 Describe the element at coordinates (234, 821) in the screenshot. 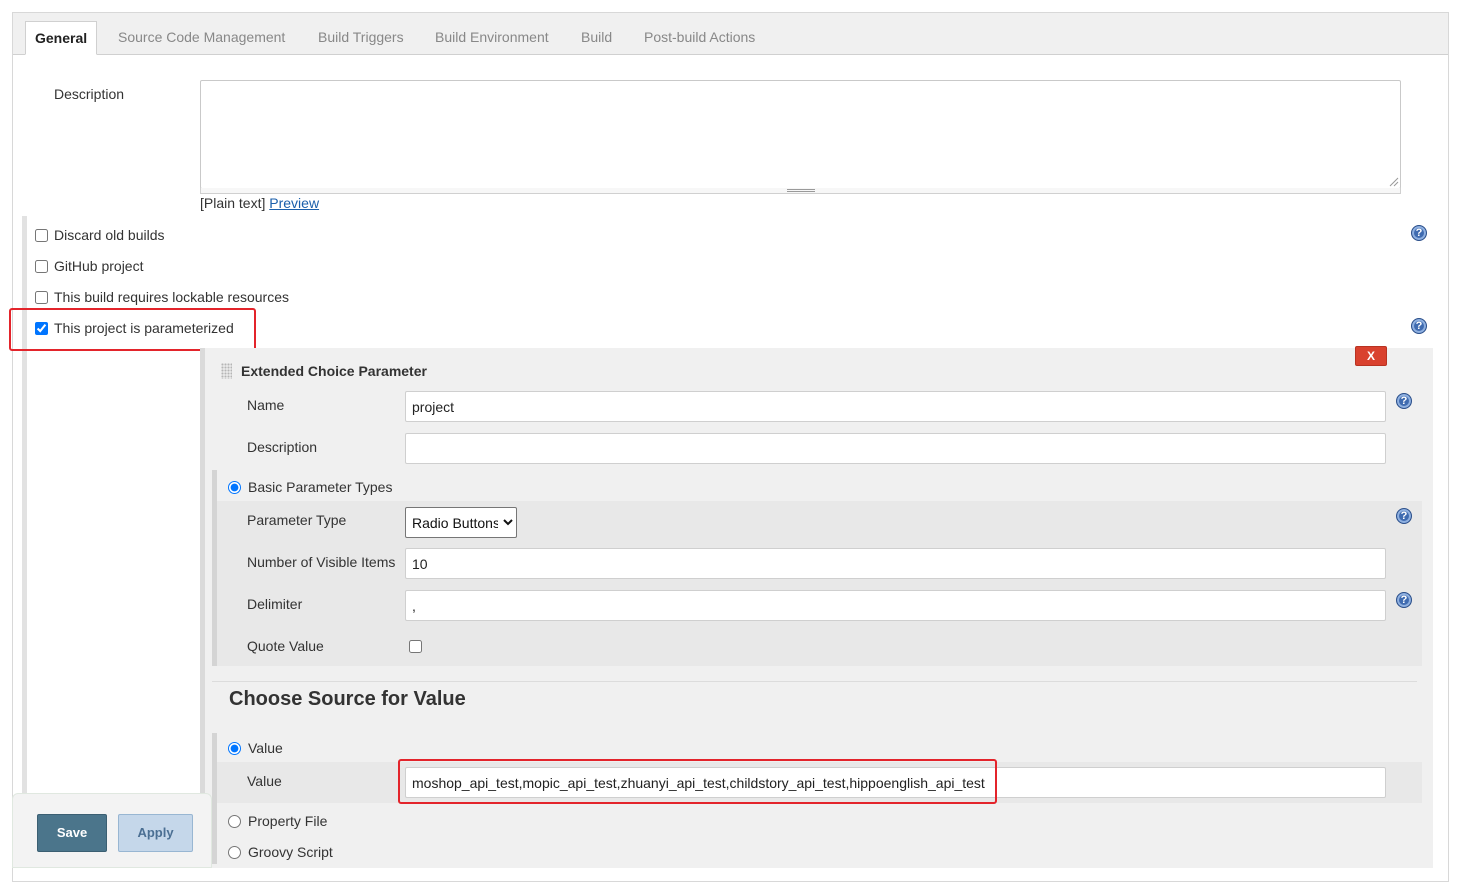

I see `property-file-radio` at that location.